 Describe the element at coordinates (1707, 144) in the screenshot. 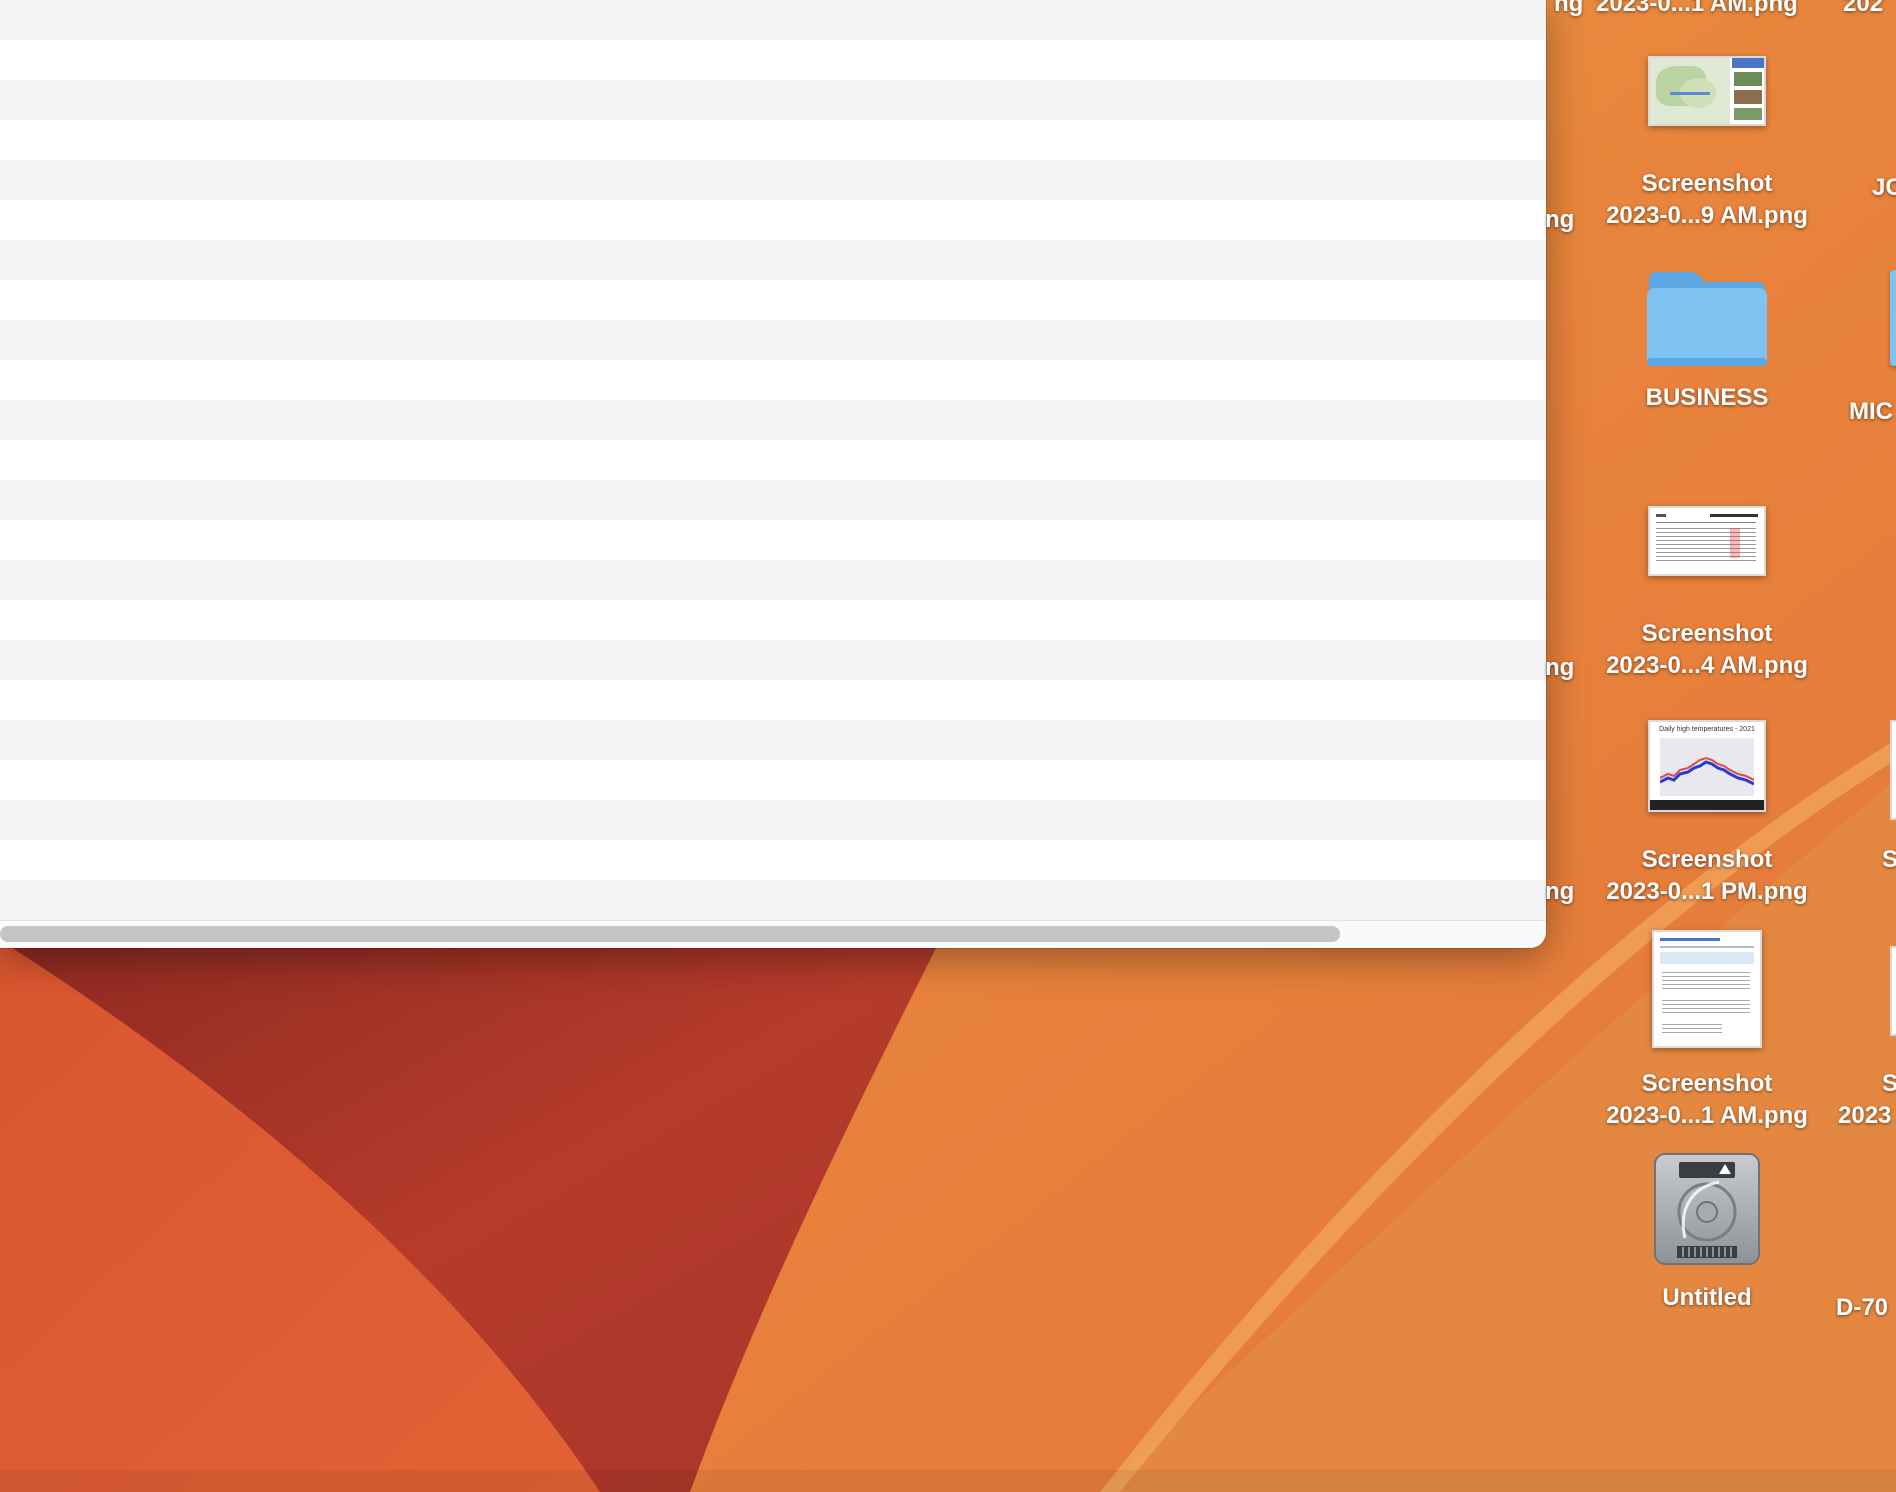

I see `desktop-icon-screenshot: Screenshot 2023-0...9 AM.png` at that location.